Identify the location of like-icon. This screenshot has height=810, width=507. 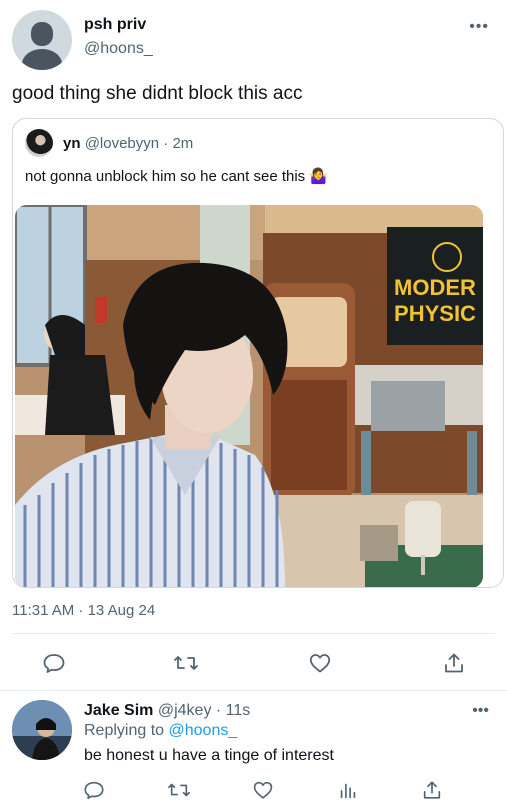
(320, 663).